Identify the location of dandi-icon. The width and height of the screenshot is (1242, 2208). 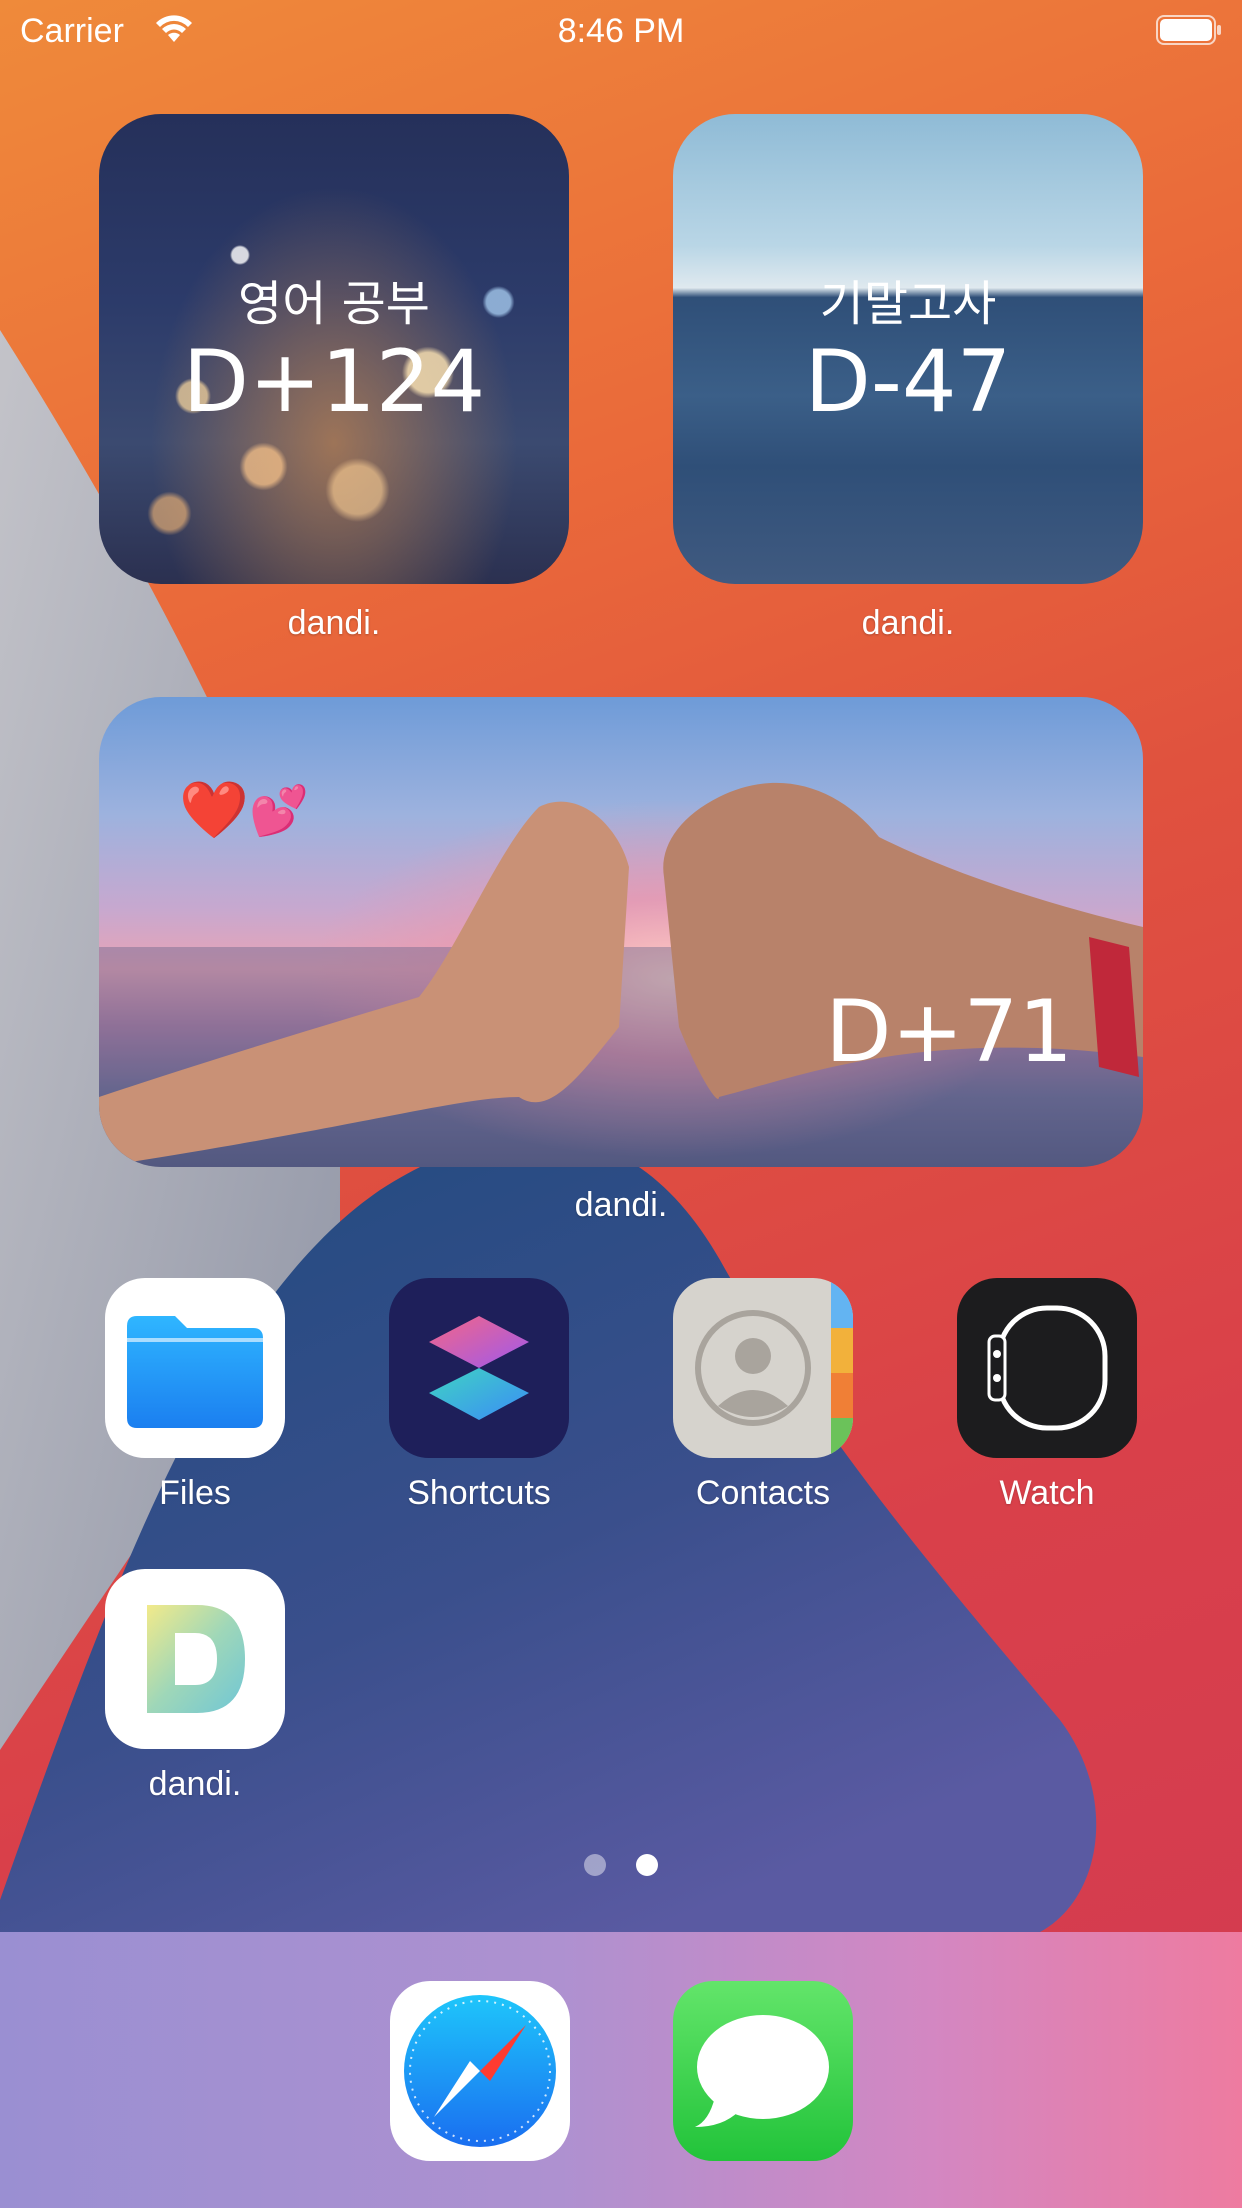
(196, 1659).